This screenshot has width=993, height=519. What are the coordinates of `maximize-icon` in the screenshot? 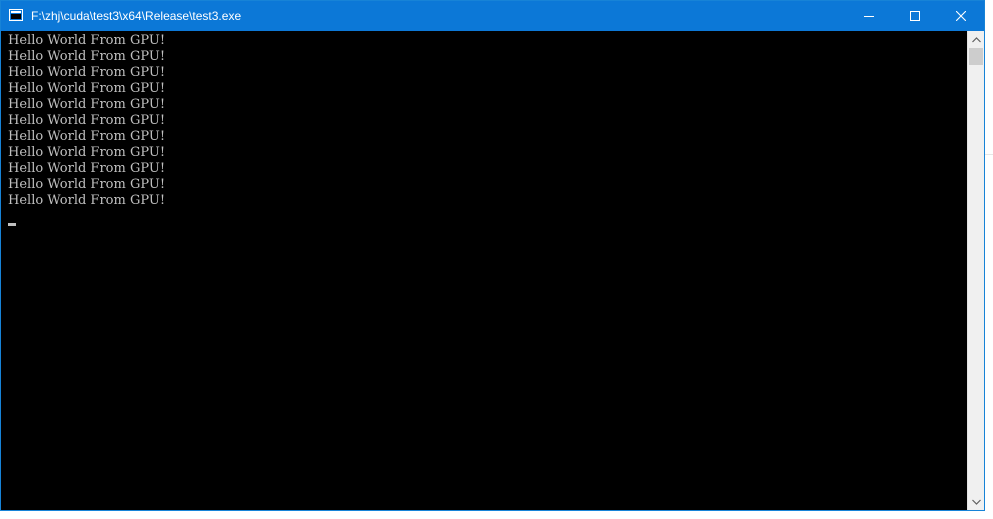 It's located at (915, 16).